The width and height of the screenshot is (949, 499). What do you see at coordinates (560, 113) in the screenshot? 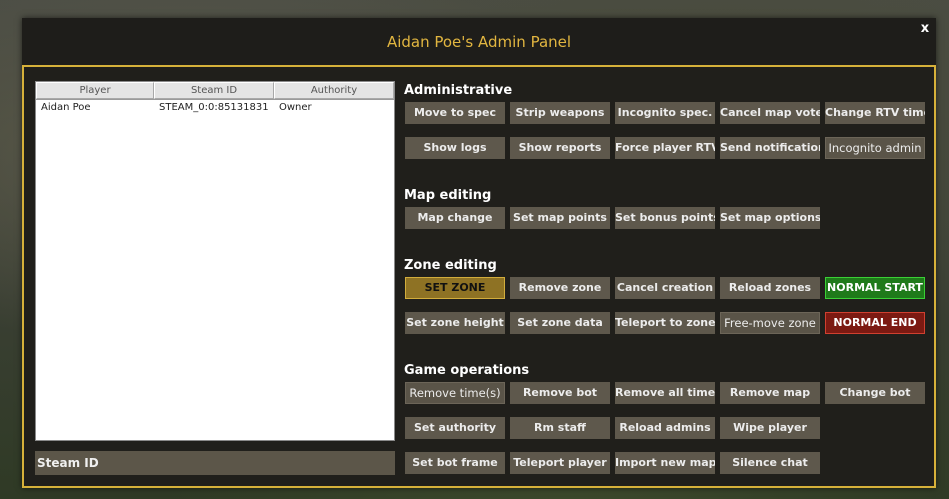
I see `strip-weapons-button: Strip weapons` at bounding box center [560, 113].